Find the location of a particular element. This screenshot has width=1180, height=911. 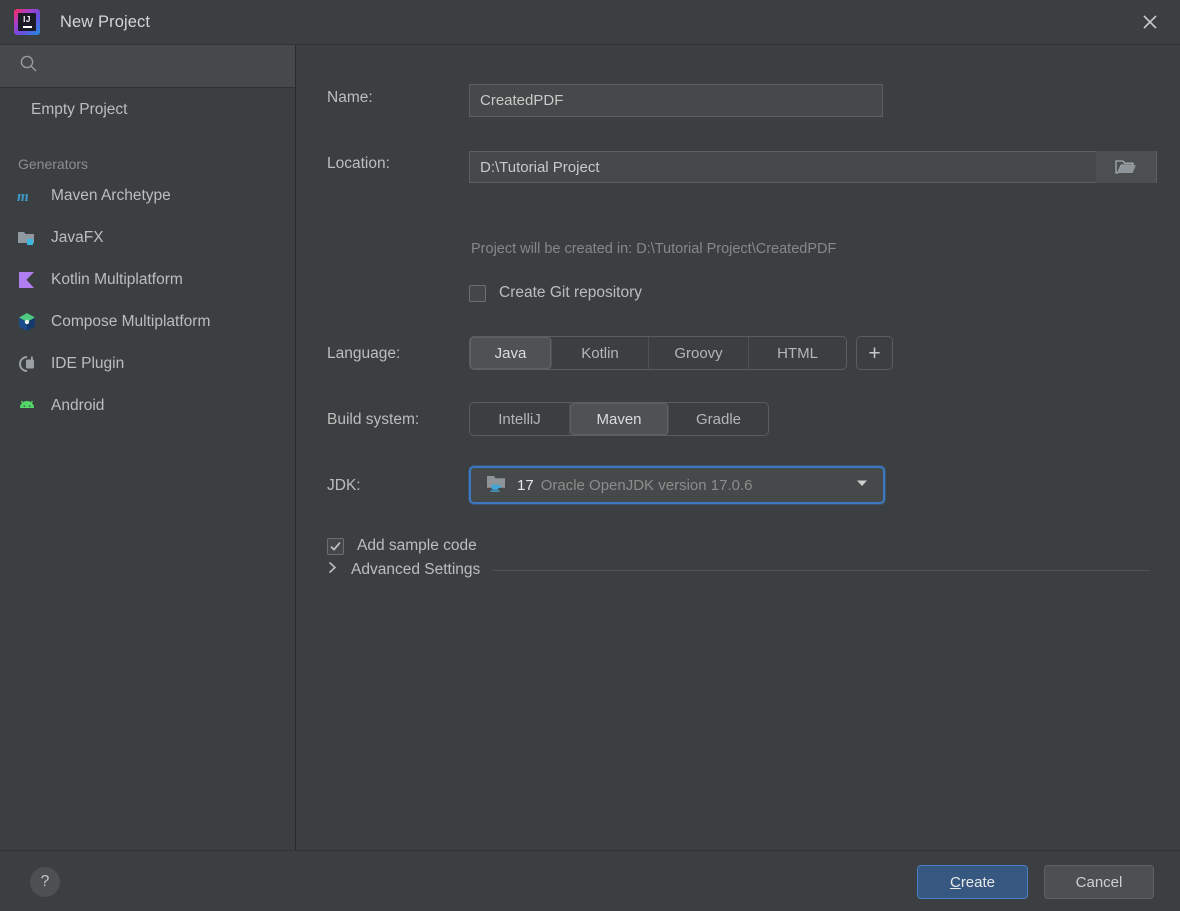

language-label: Language: is located at coordinates (364, 353).